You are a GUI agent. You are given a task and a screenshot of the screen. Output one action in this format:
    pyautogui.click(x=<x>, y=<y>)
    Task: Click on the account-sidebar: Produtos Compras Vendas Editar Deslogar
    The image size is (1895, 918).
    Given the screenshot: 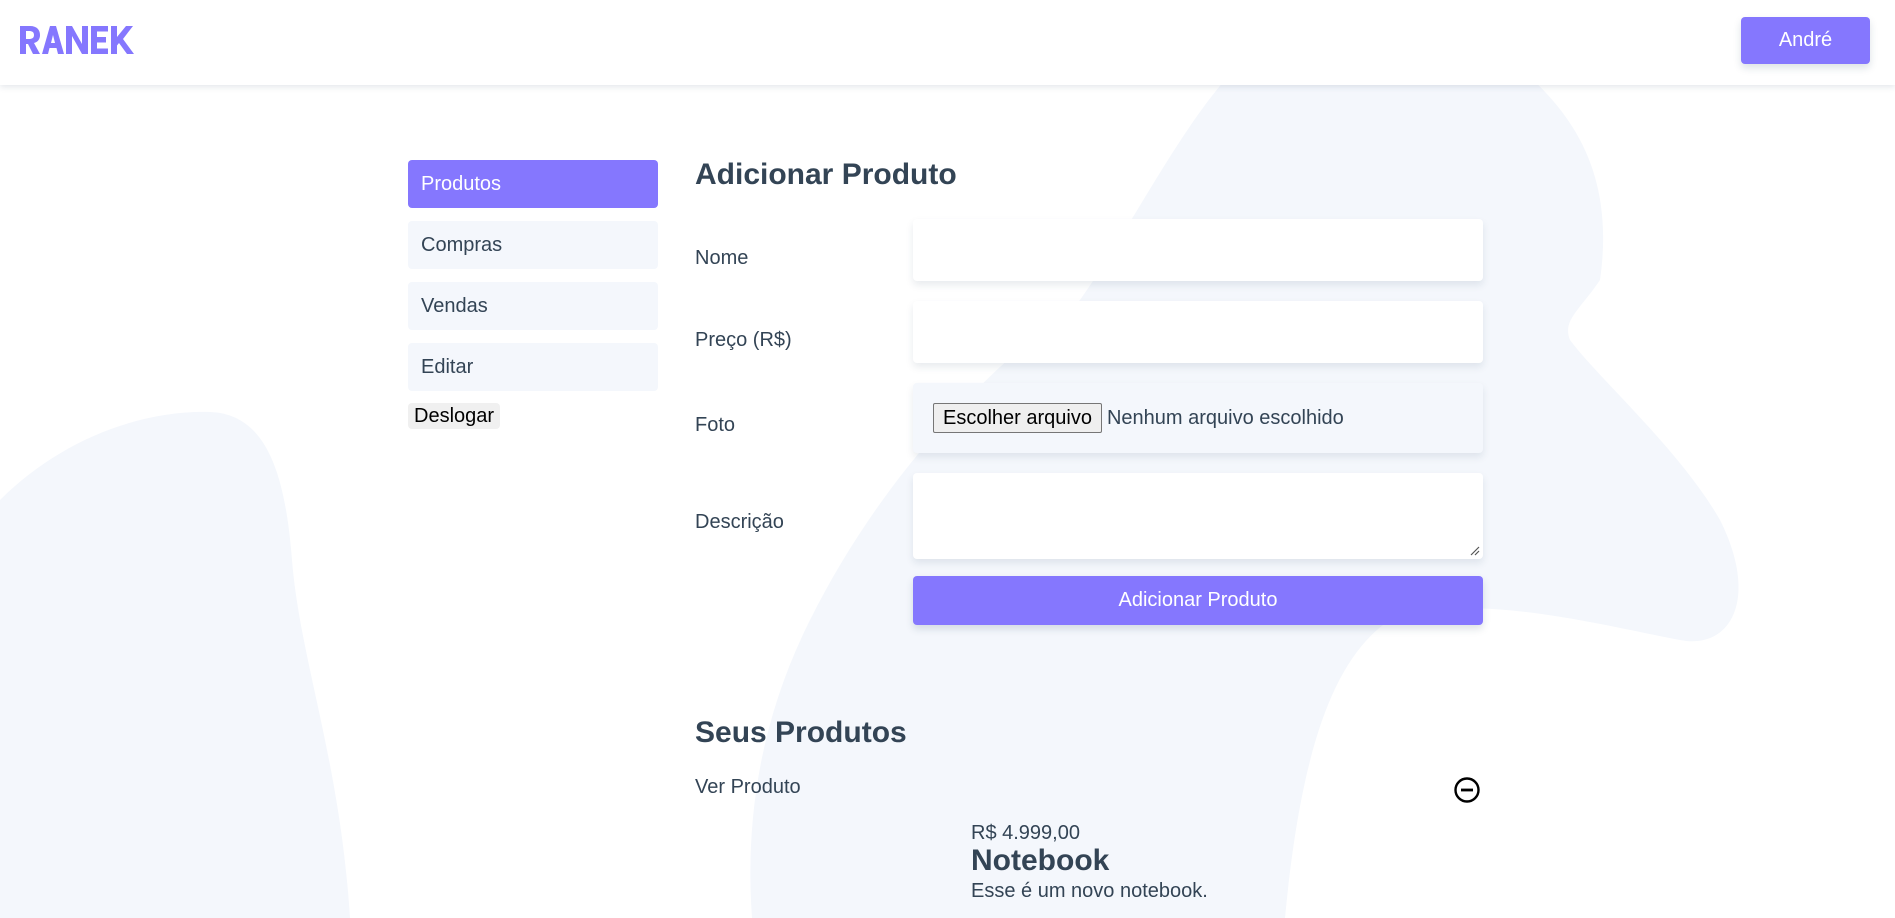 What is the action you would take?
    pyautogui.click(x=533, y=294)
    